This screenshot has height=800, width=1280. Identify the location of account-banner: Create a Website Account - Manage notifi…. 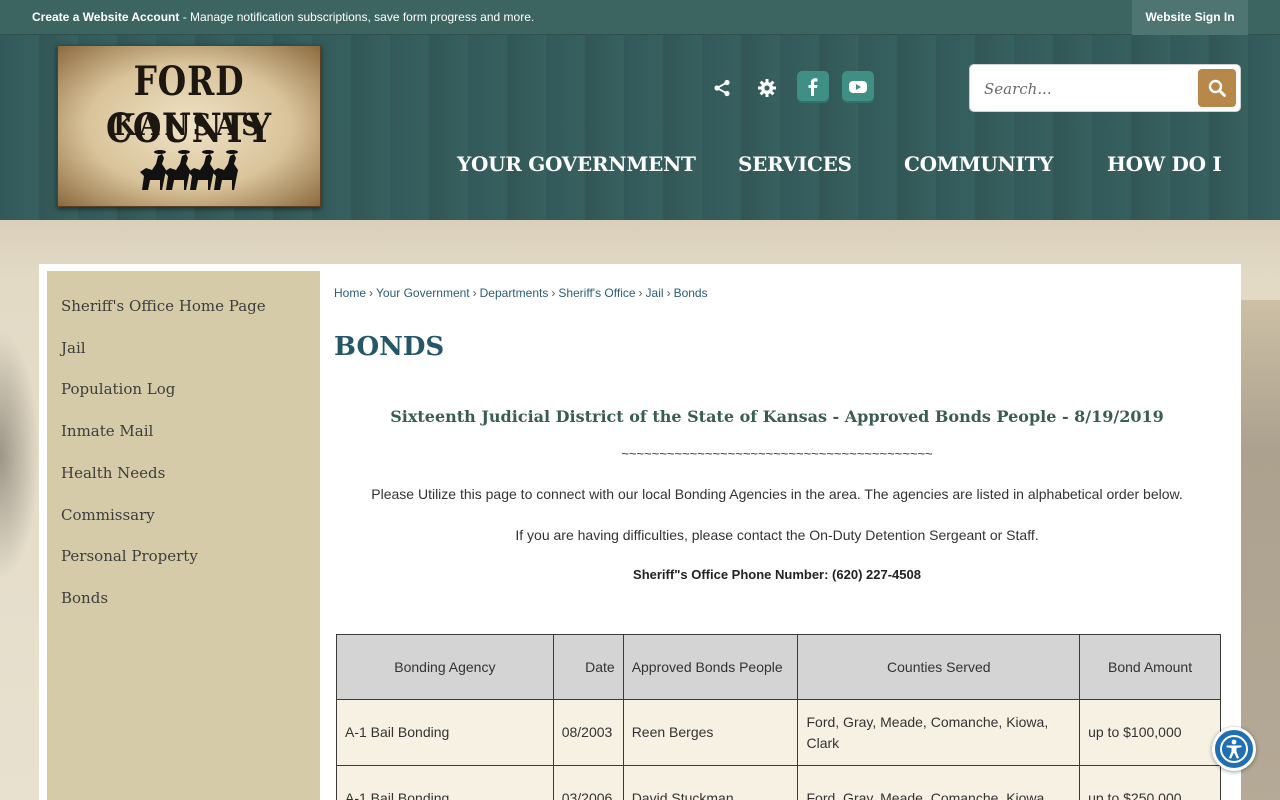
(283, 17).